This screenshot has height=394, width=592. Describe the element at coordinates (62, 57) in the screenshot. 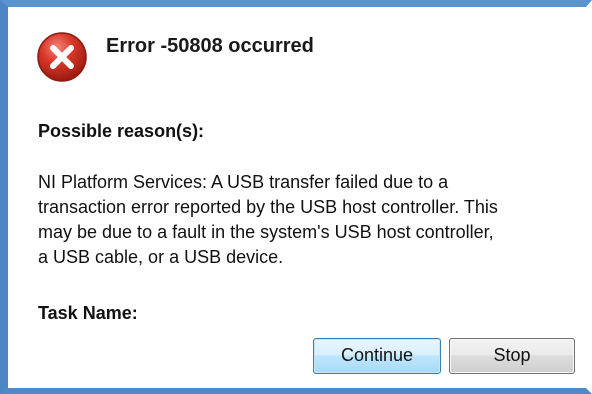

I see `error-icon` at that location.